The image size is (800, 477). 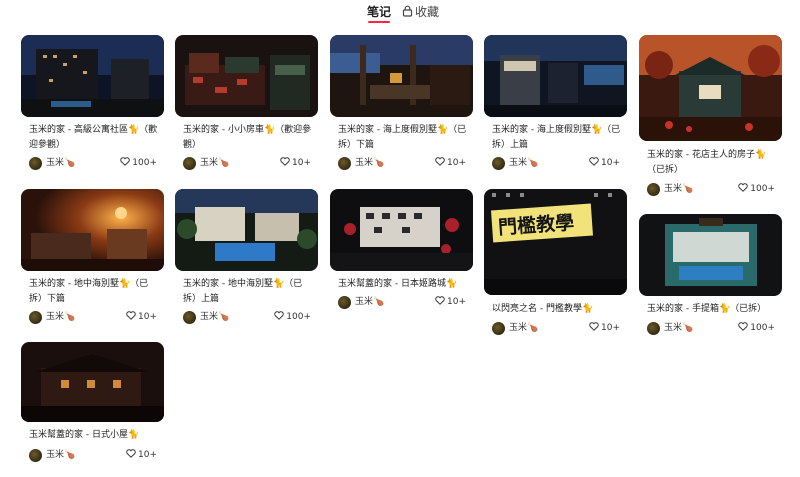 I want to click on note-card: 門檻教學 以閃亮之名 - 門檻教學🐈 玉米🍗 10+, so click(x=555, y=264).